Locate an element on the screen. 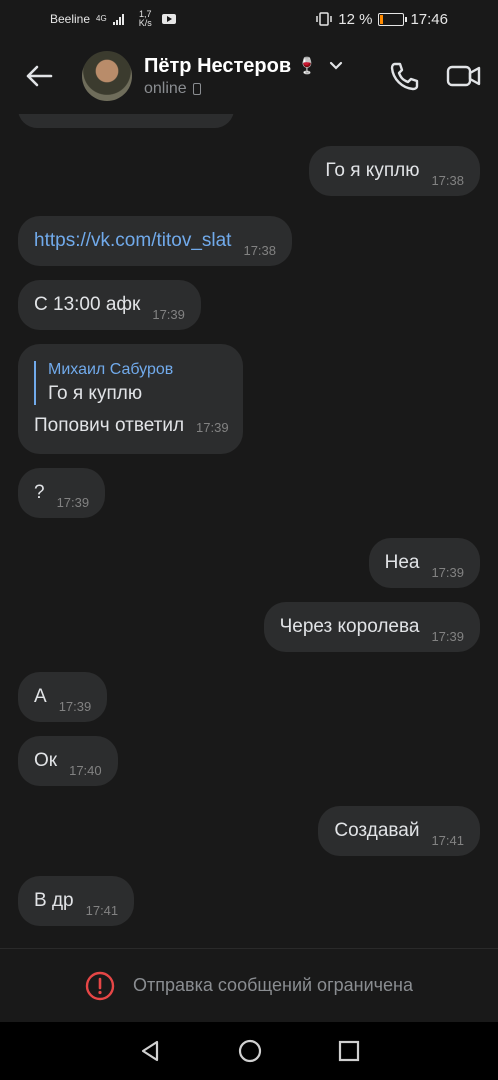 The height and width of the screenshot is (1080, 498). phone-icon is located at coordinates (404, 76).